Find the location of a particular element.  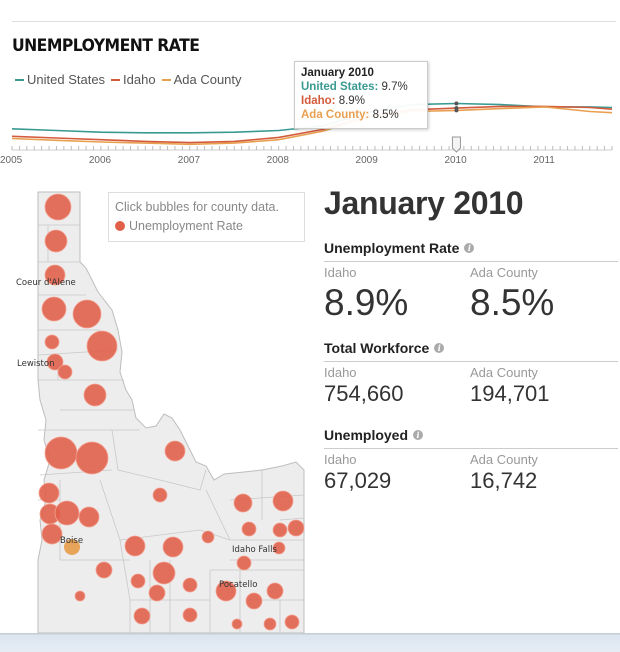

legend-label: Idaho is located at coordinates (139, 79).